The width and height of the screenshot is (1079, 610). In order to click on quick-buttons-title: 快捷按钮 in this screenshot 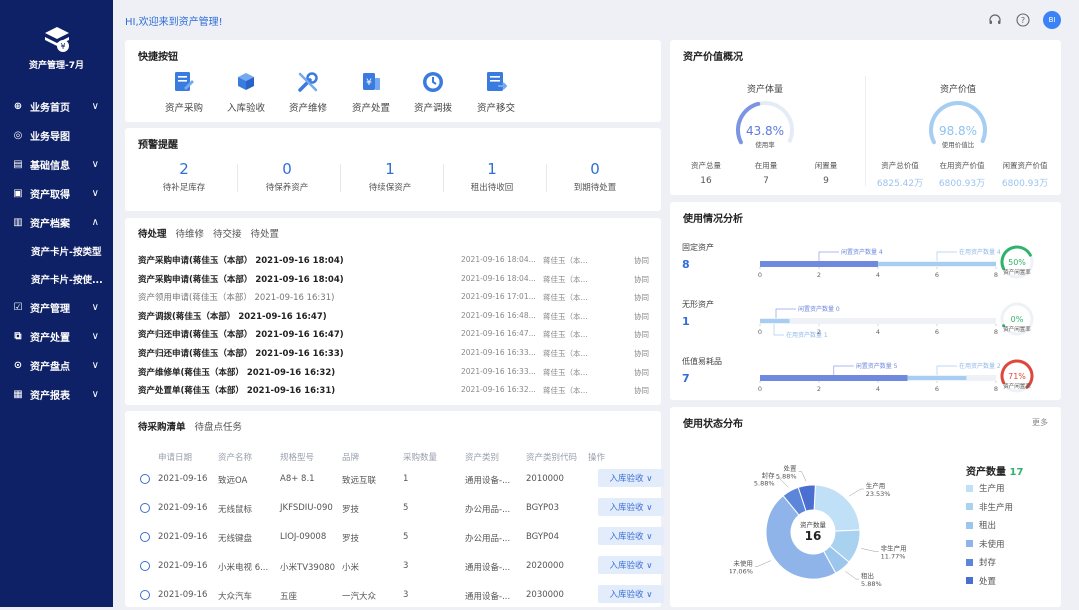, I will do `click(158, 55)`.